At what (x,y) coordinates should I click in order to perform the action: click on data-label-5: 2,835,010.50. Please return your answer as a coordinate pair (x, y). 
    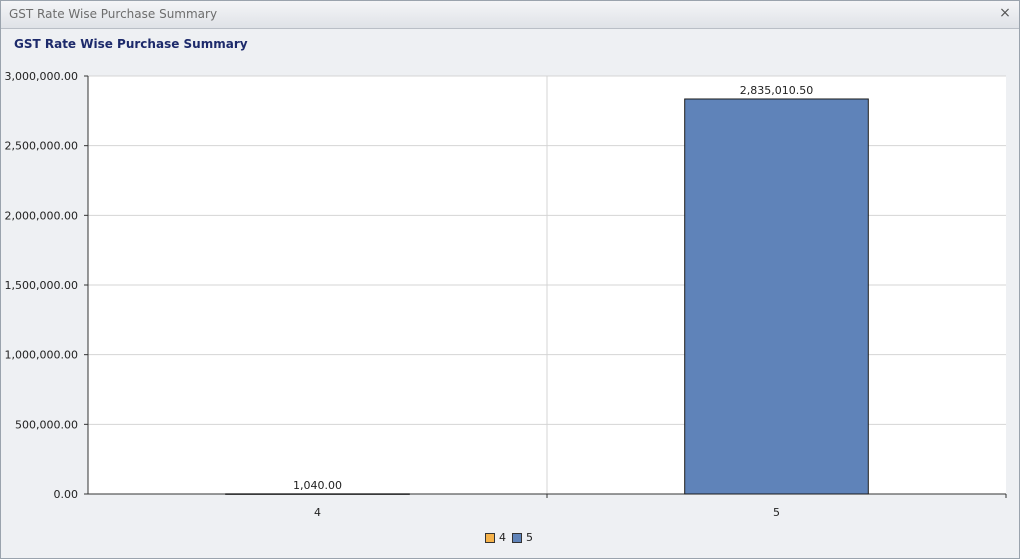
    Looking at the image, I should click on (776, 90).